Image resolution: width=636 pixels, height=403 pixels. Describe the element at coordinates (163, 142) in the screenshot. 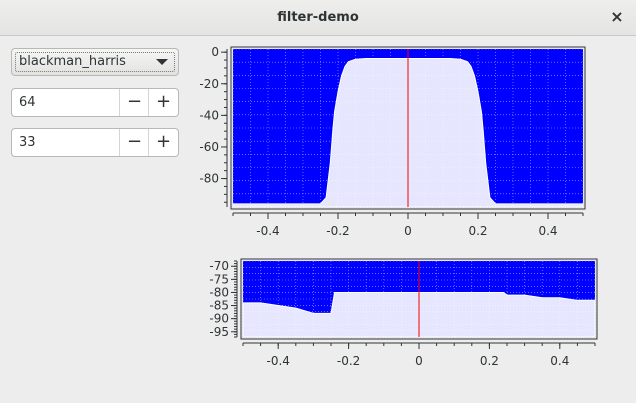

I see `cutoff-increment-button: +` at that location.